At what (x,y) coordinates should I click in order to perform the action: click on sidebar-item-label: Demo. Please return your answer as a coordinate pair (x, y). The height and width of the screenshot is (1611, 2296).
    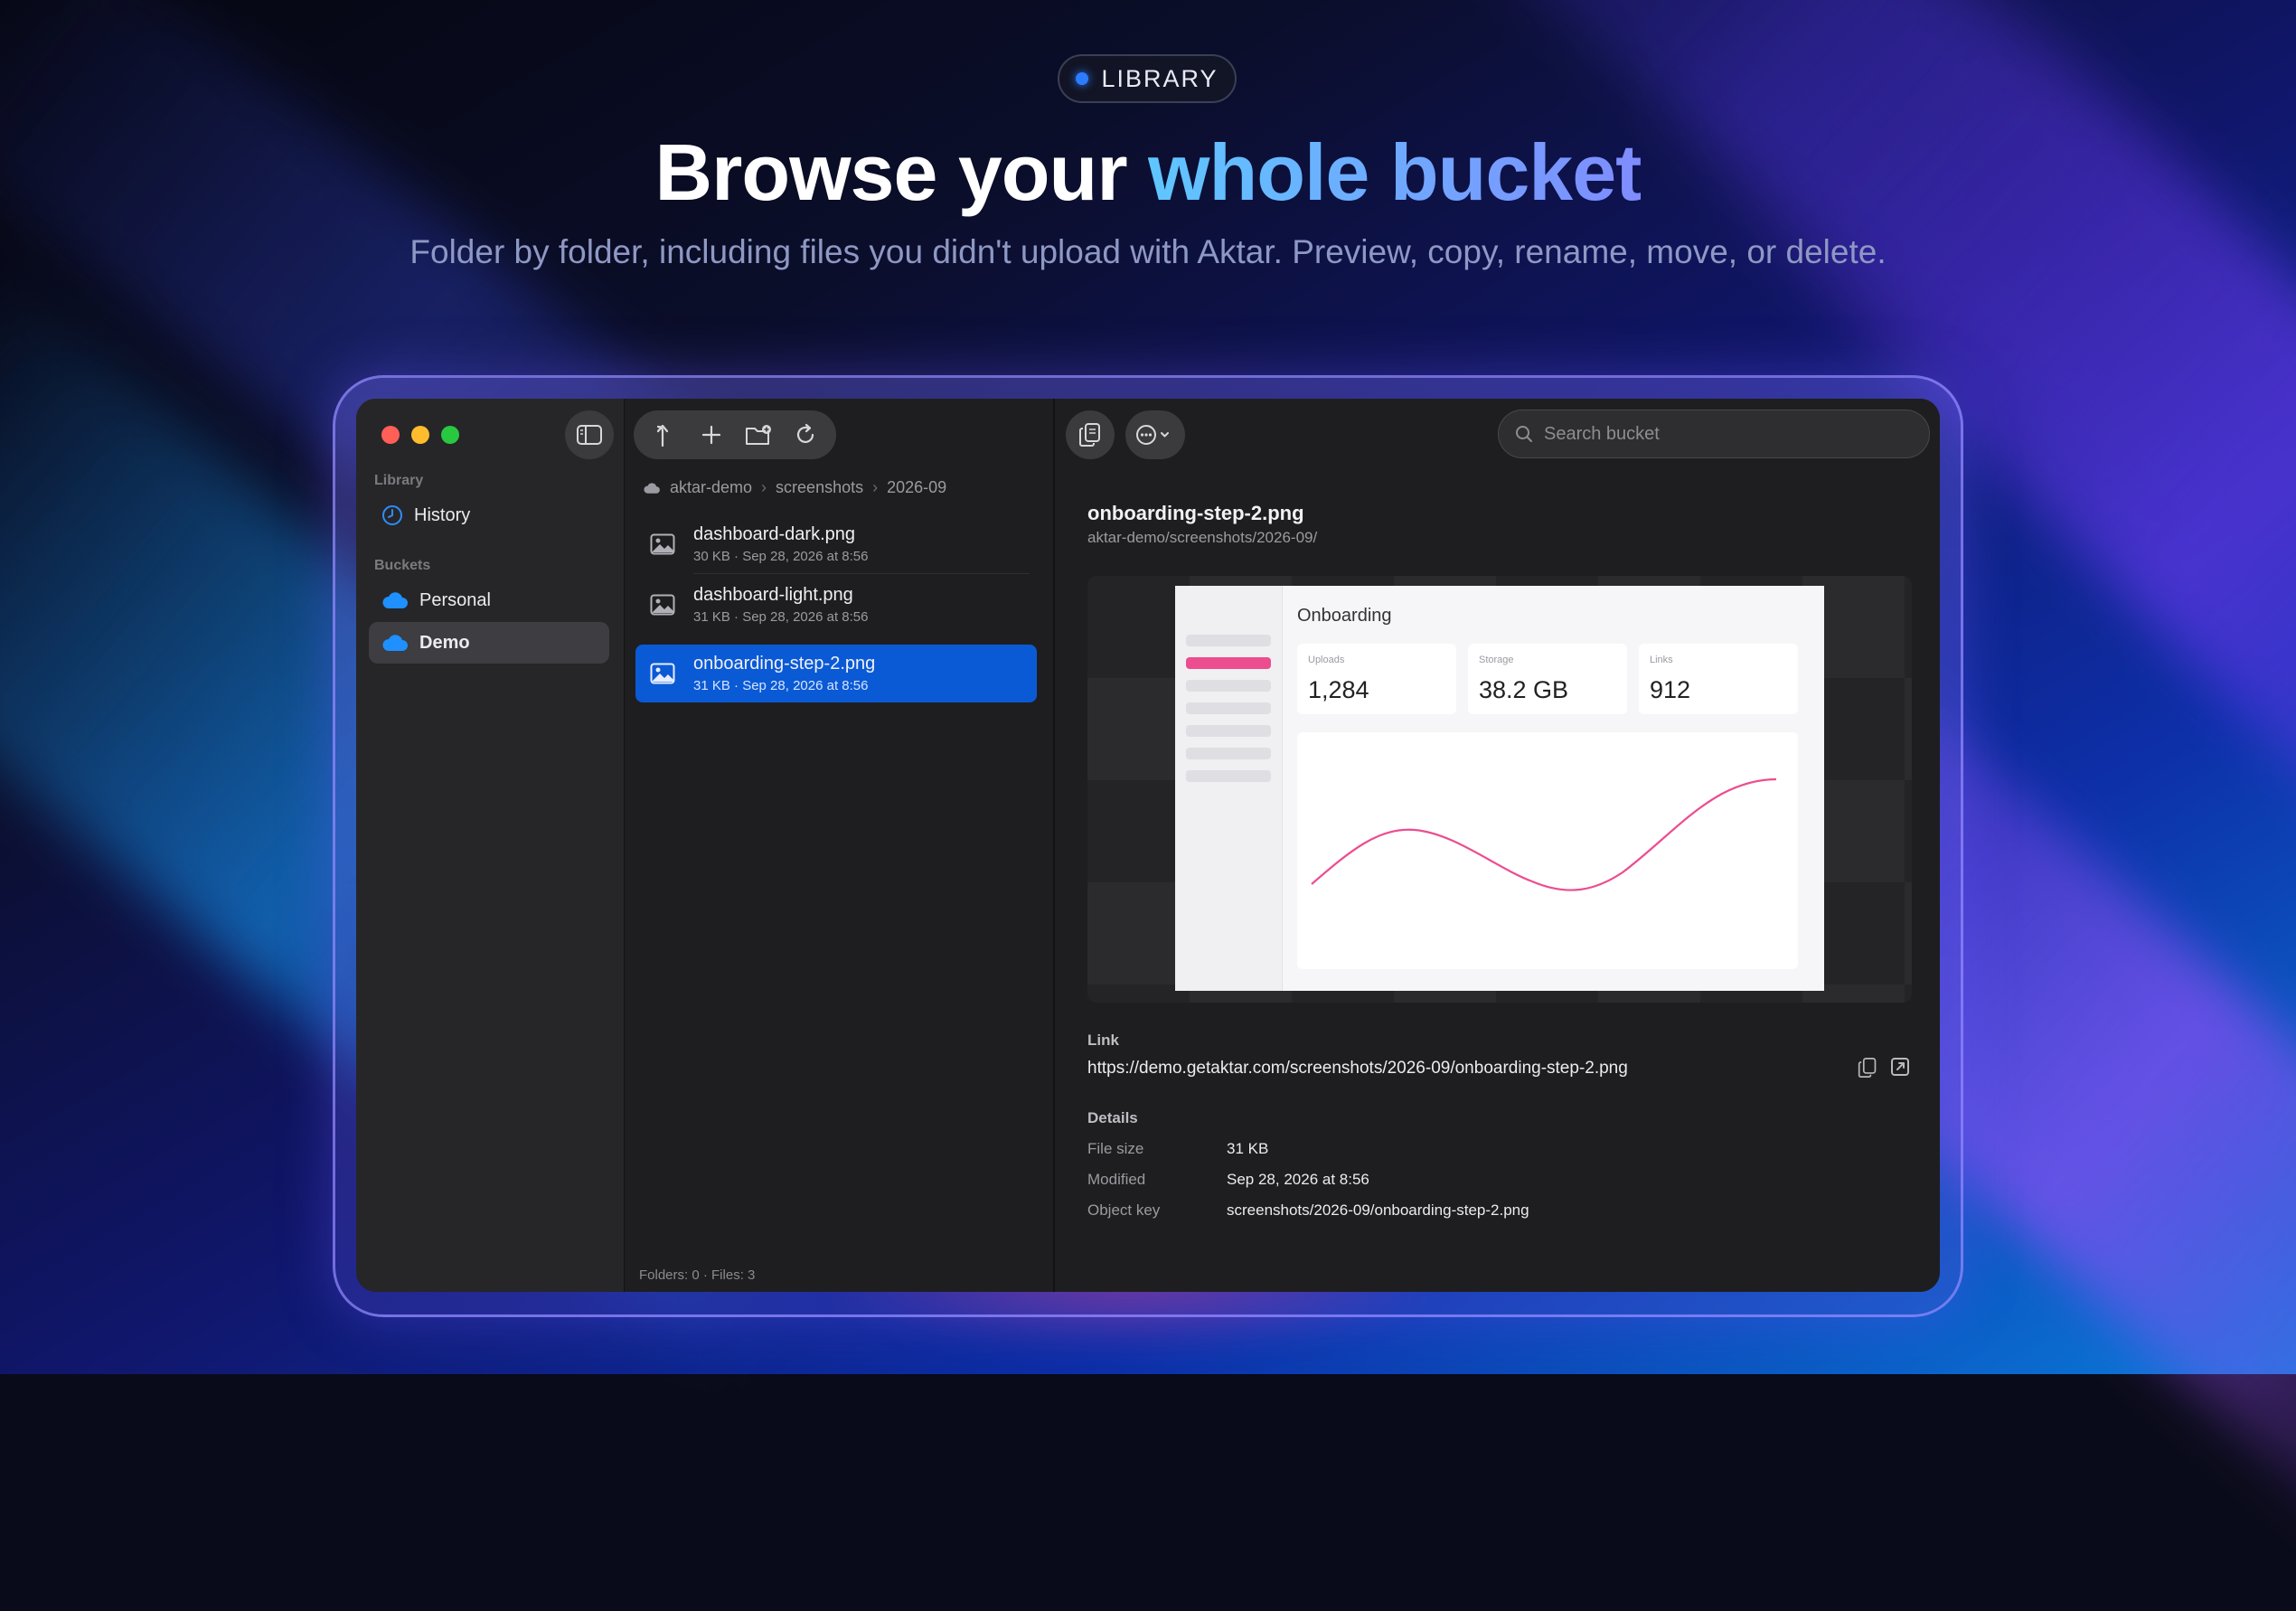
    Looking at the image, I should click on (444, 642).